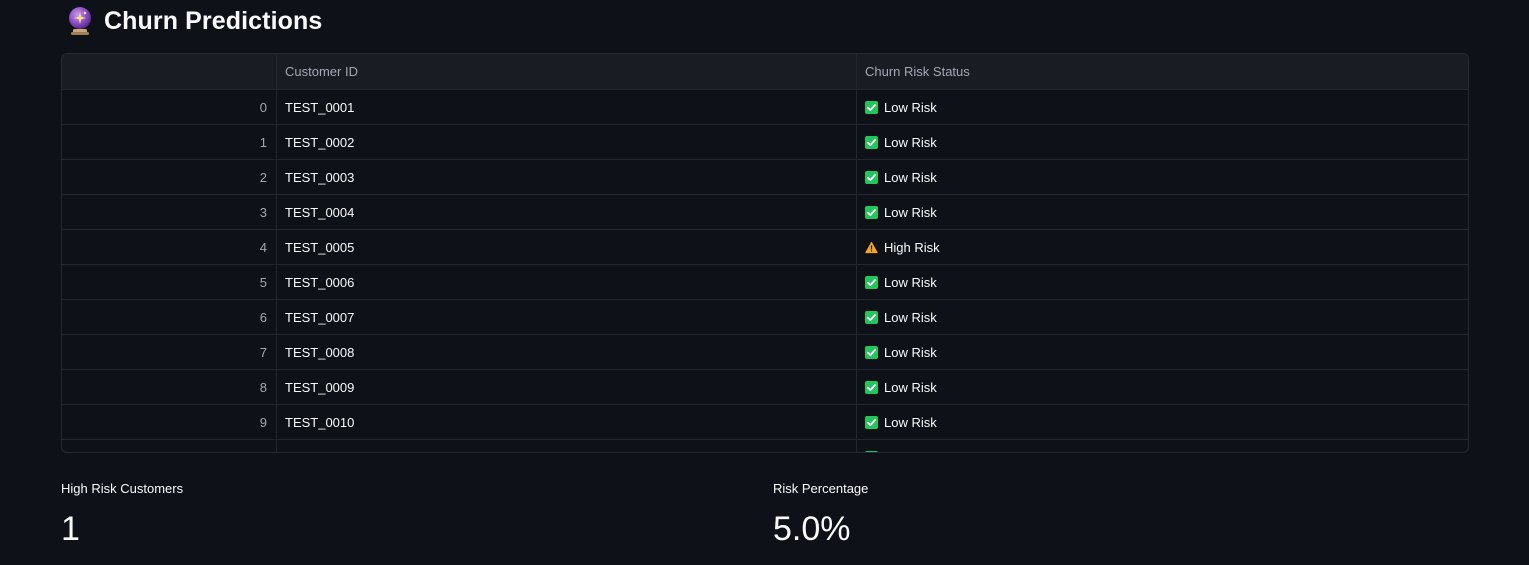 The height and width of the screenshot is (565, 1529). What do you see at coordinates (912, 247) in the screenshot?
I see `status-label: High Risk` at bounding box center [912, 247].